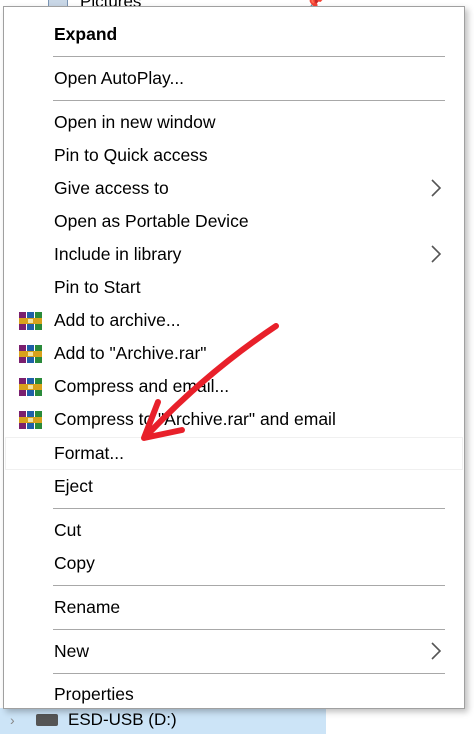 The width and height of the screenshot is (474, 740). Describe the element at coordinates (86, 34) in the screenshot. I see `menu-item-label: Expand` at that location.